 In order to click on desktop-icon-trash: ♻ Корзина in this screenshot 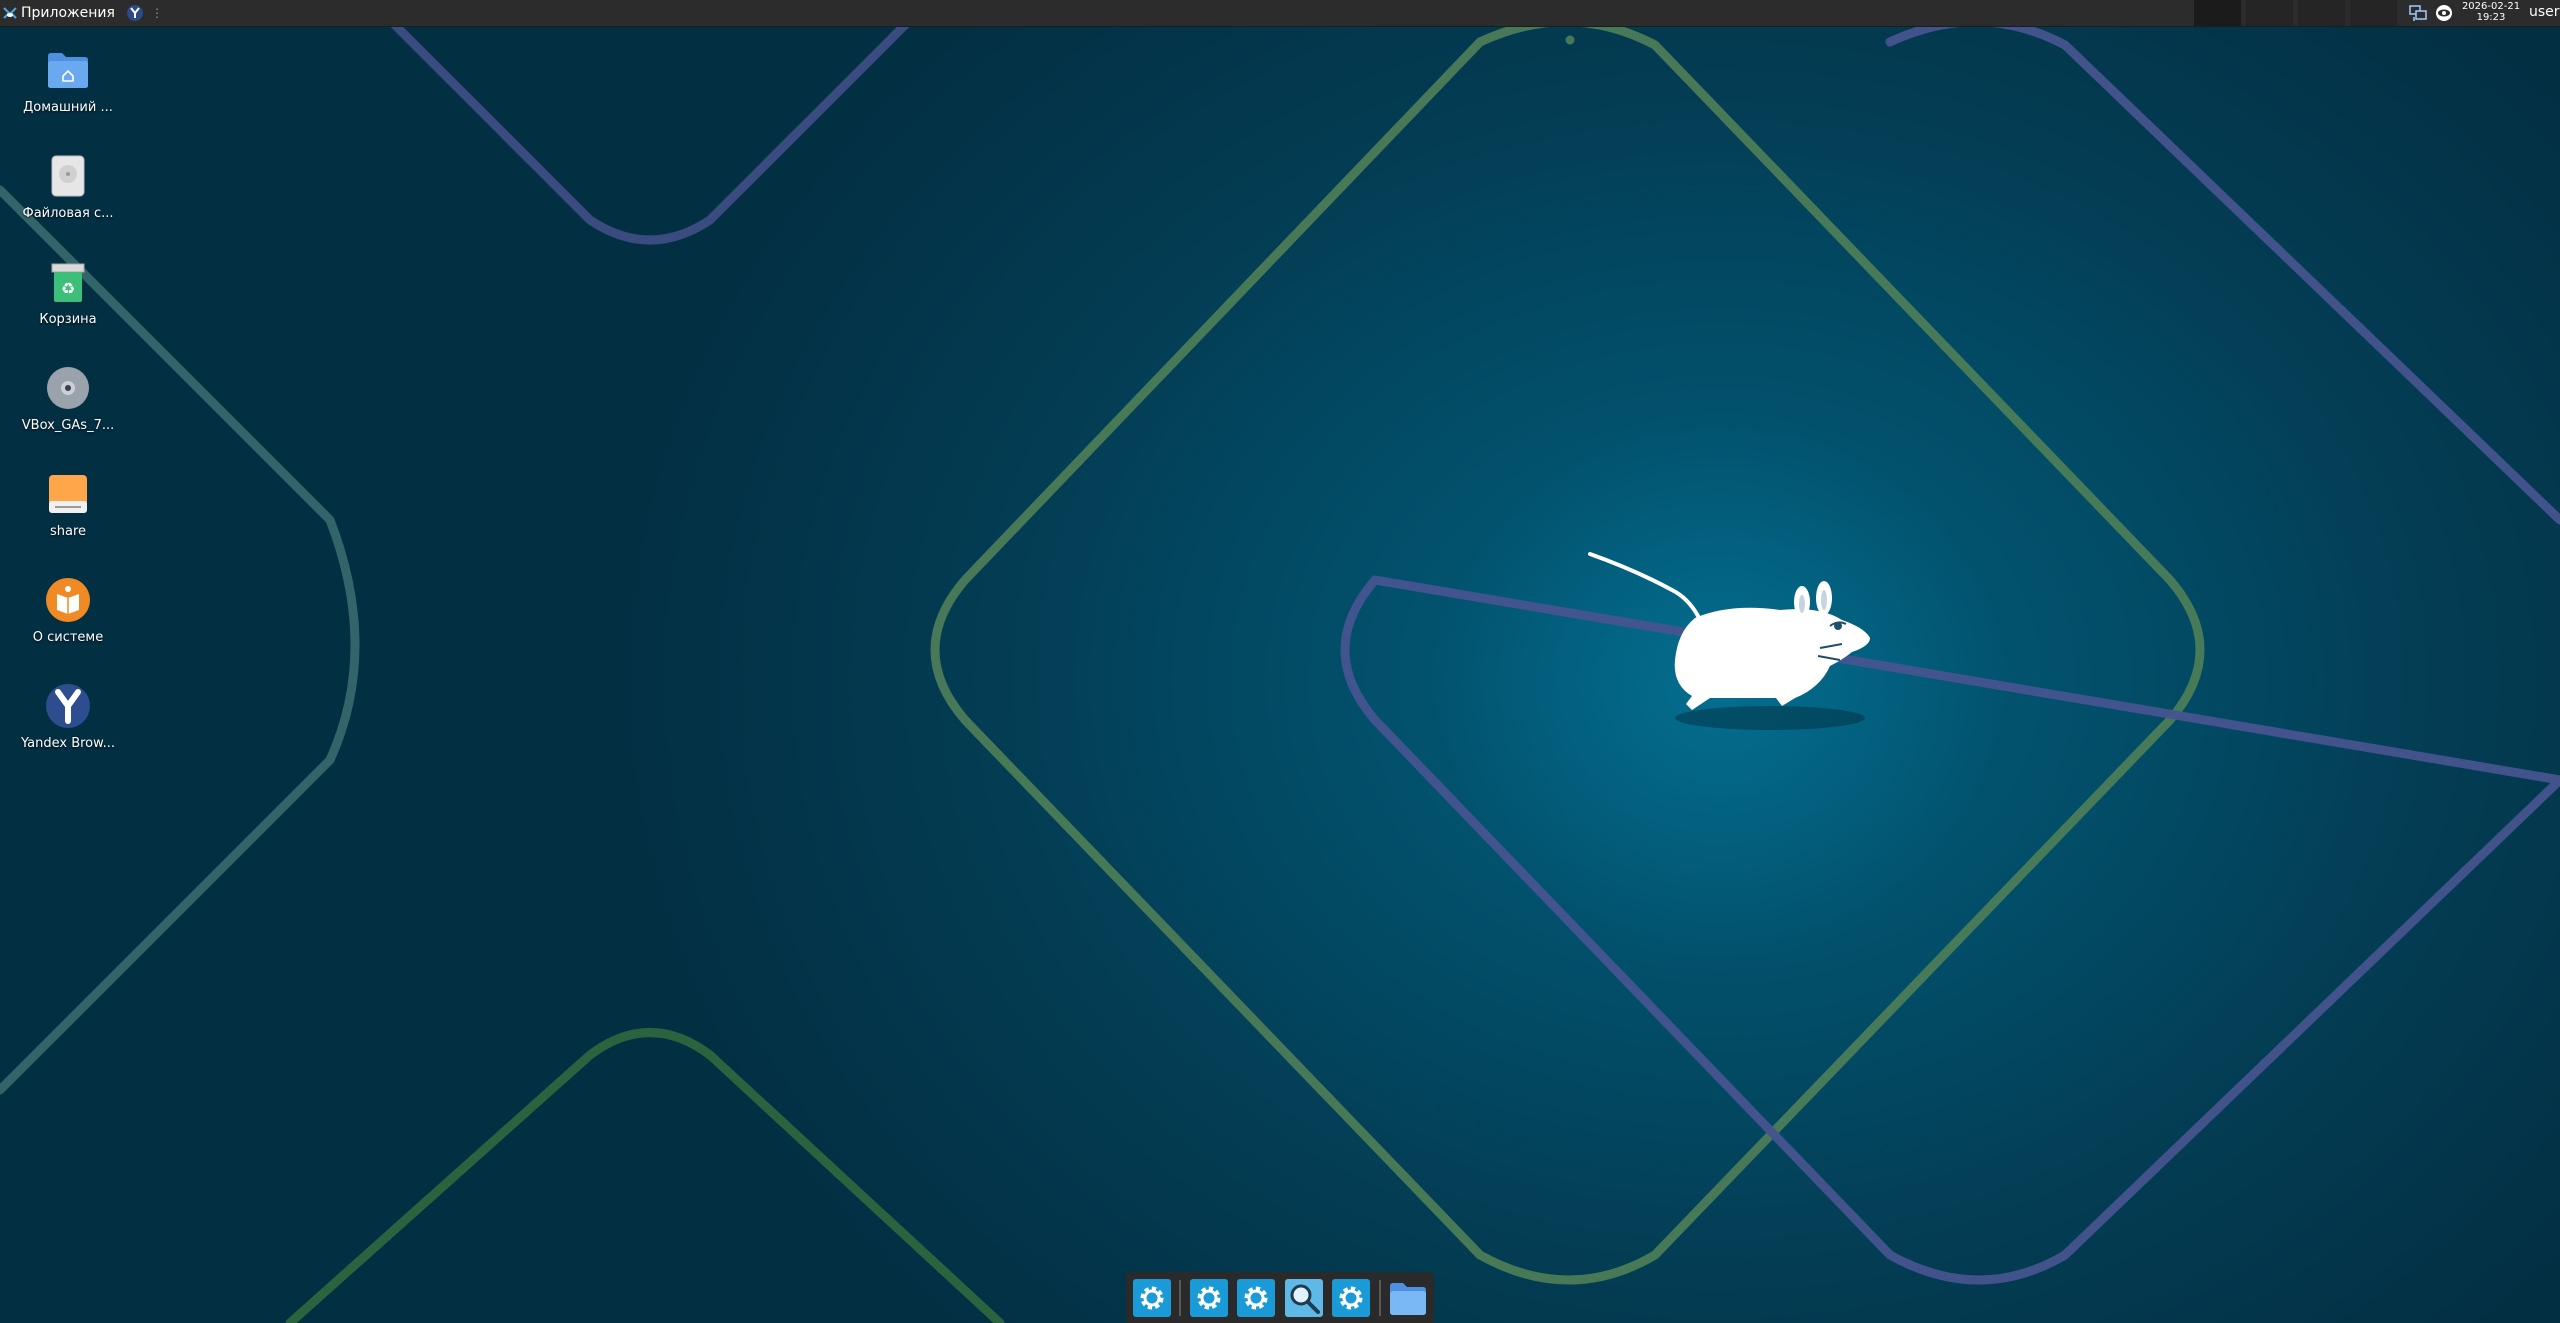, I will do `click(68, 292)`.